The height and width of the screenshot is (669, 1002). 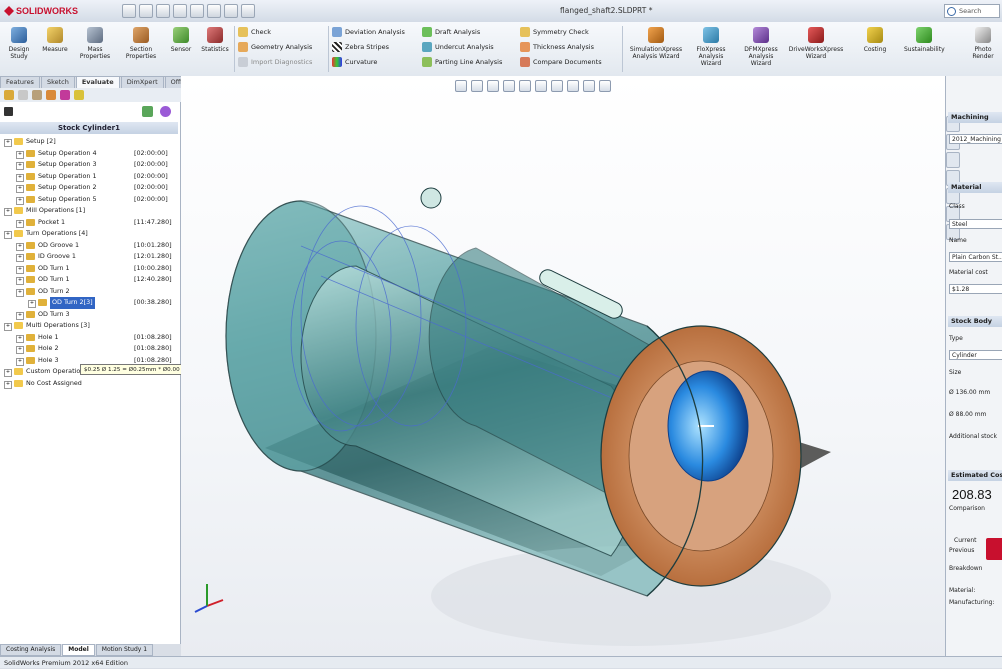 What do you see at coordinates (8, 111) in the screenshot?
I see `filter-icon` at bounding box center [8, 111].